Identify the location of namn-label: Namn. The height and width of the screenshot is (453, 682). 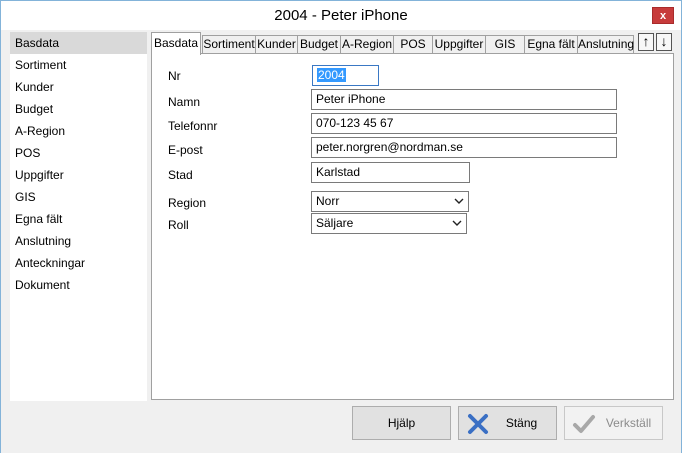
(184, 102).